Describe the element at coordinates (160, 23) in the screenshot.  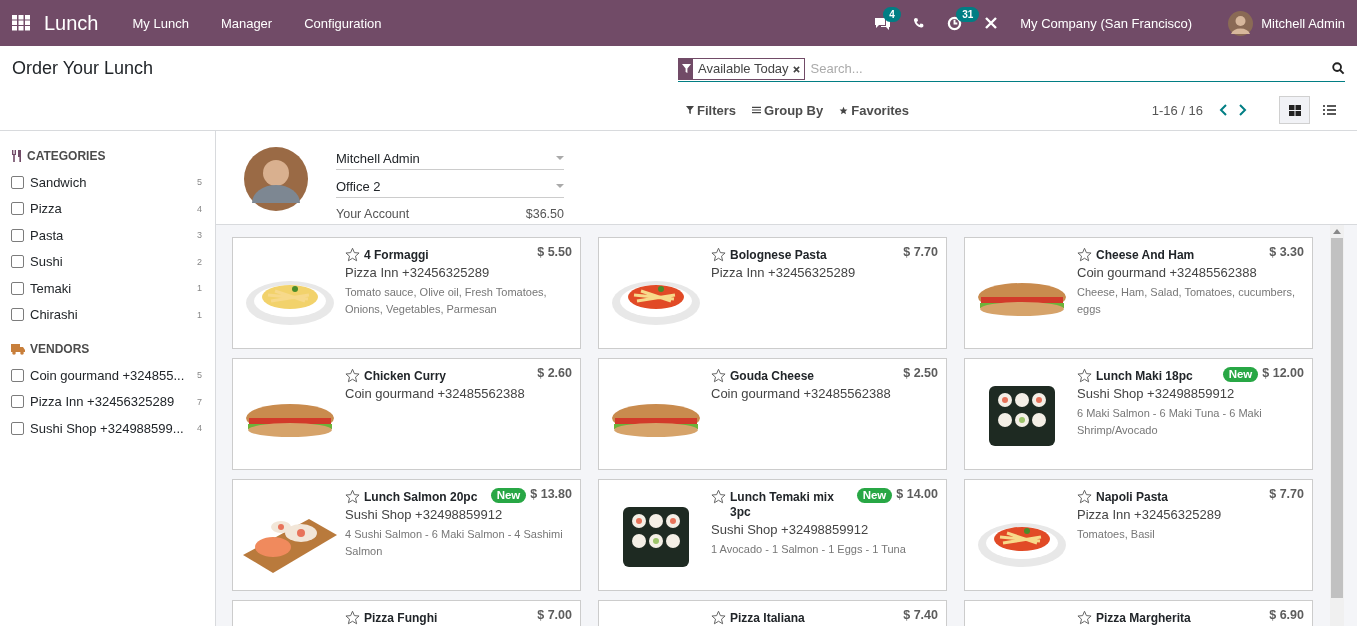
I see `menu-item: My Lunch` at that location.